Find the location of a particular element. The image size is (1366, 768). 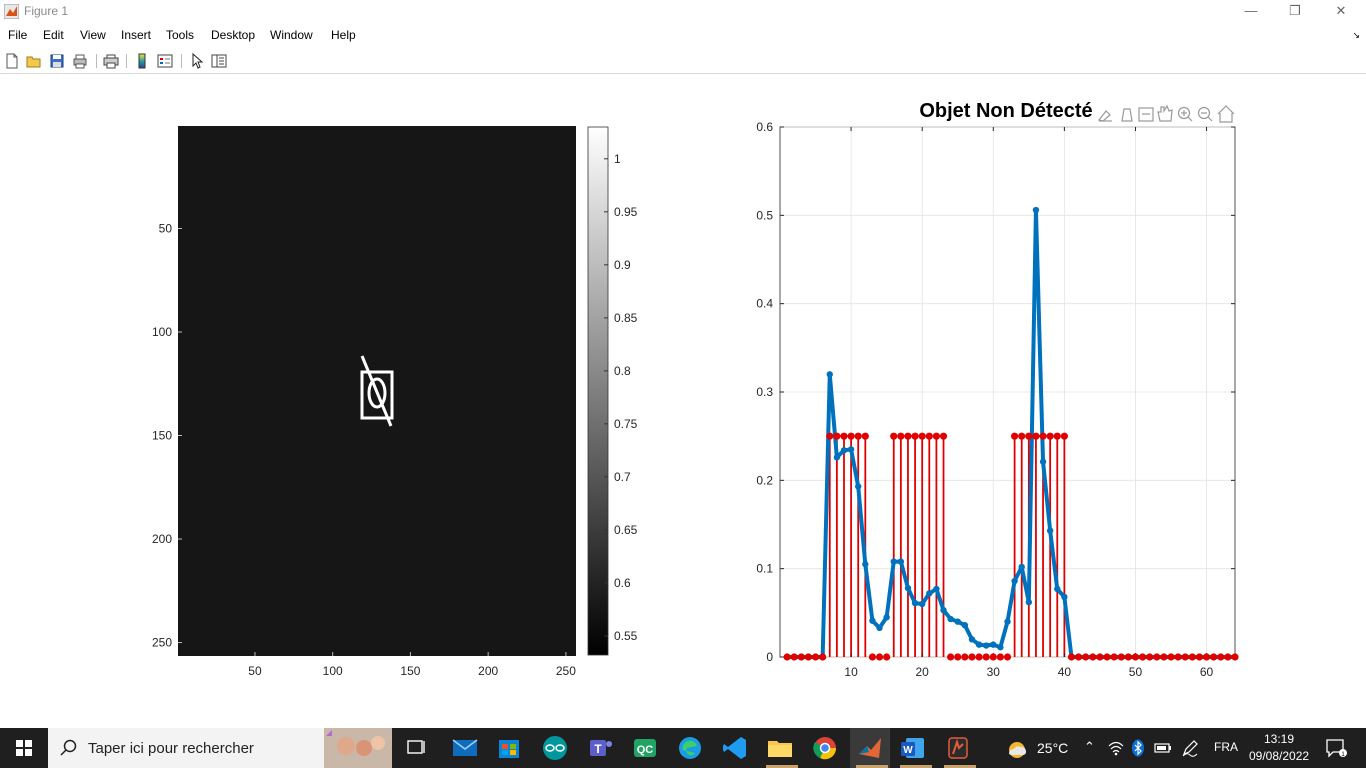

colorbar-gradient is located at coordinates (598, 391).